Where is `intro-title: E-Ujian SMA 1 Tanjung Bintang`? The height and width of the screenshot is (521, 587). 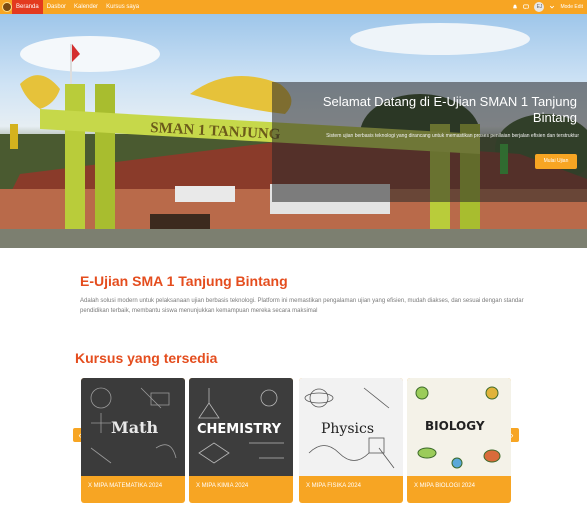 intro-title: E-Ujian SMA 1 Tanjung Bintang is located at coordinates (184, 281).